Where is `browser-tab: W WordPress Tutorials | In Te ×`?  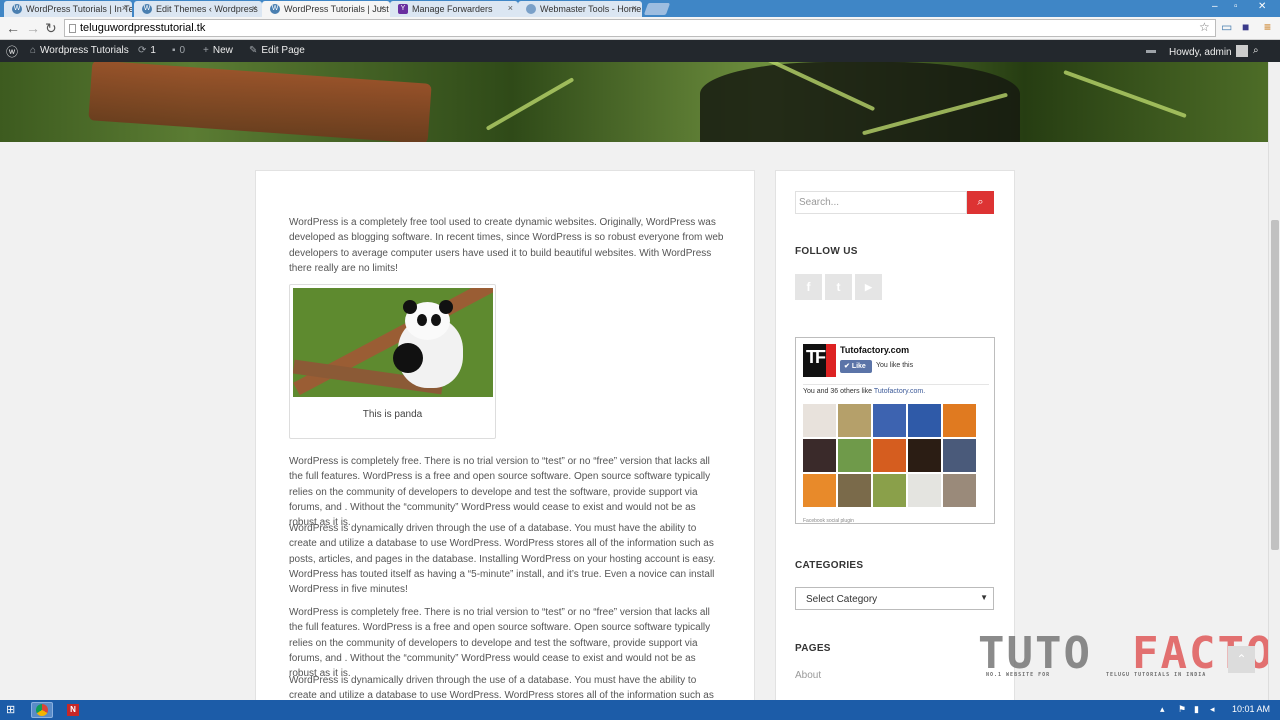
browser-tab: W WordPress Tutorials | In Te × is located at coordinates (68, 9).